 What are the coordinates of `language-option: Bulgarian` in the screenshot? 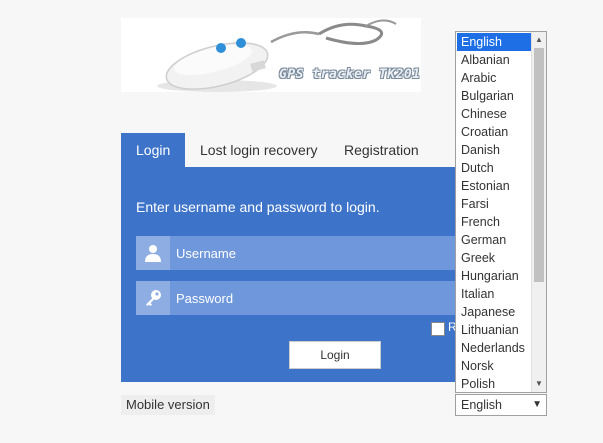 It's located at (496, 96).